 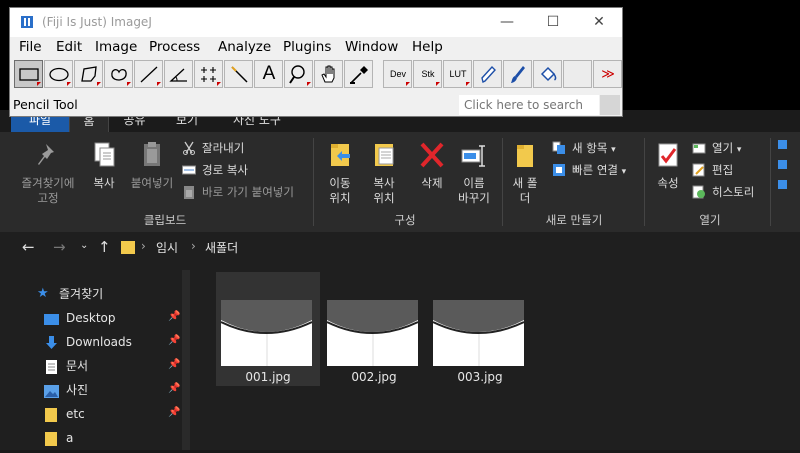 What do you see at coordinates (316, 22) in the screenshot?
I see `imagej-titlebar: (Fiji Is Just) ImageJ — ☐ ✕` at bounding box center [316, 22].